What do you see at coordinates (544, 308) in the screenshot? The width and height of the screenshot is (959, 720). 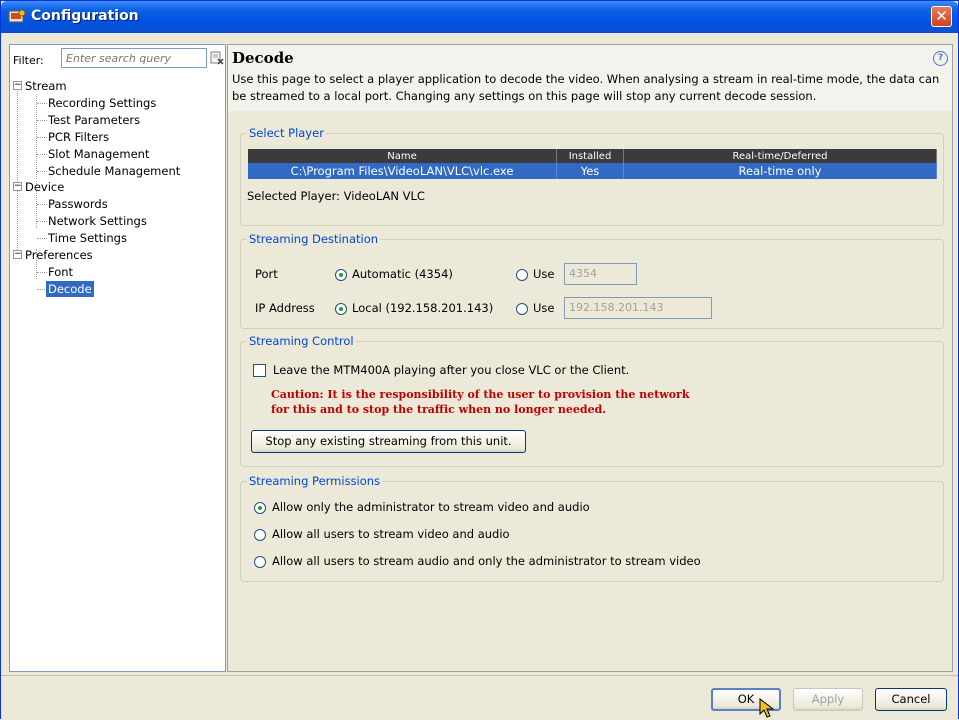 I see `ip-use-label: Use` at bounding box center [544, 308].